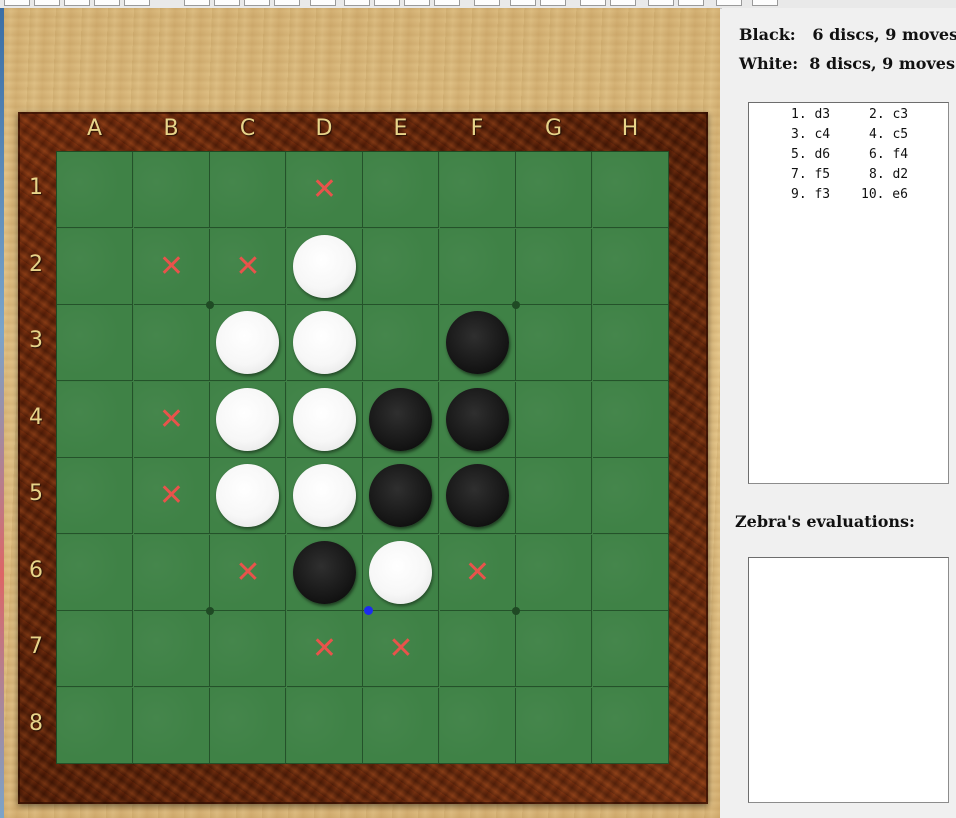 This screenshot has height=818, width=956. Describe the element at coordinates (95, 725) in the screenshot. I see `square-a8` at that location.